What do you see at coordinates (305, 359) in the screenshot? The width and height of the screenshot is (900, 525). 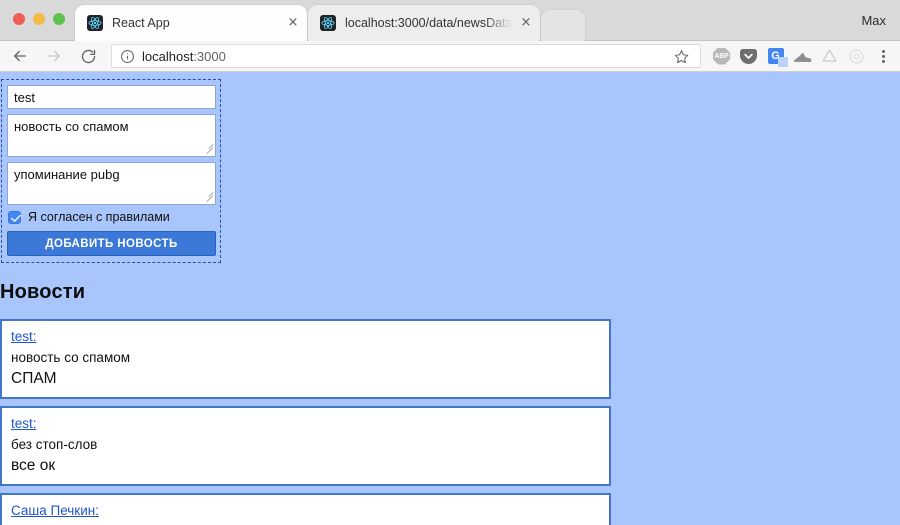 I see `news-card: test: новость со спамом СПАМ` at bounding box center [305, 359].